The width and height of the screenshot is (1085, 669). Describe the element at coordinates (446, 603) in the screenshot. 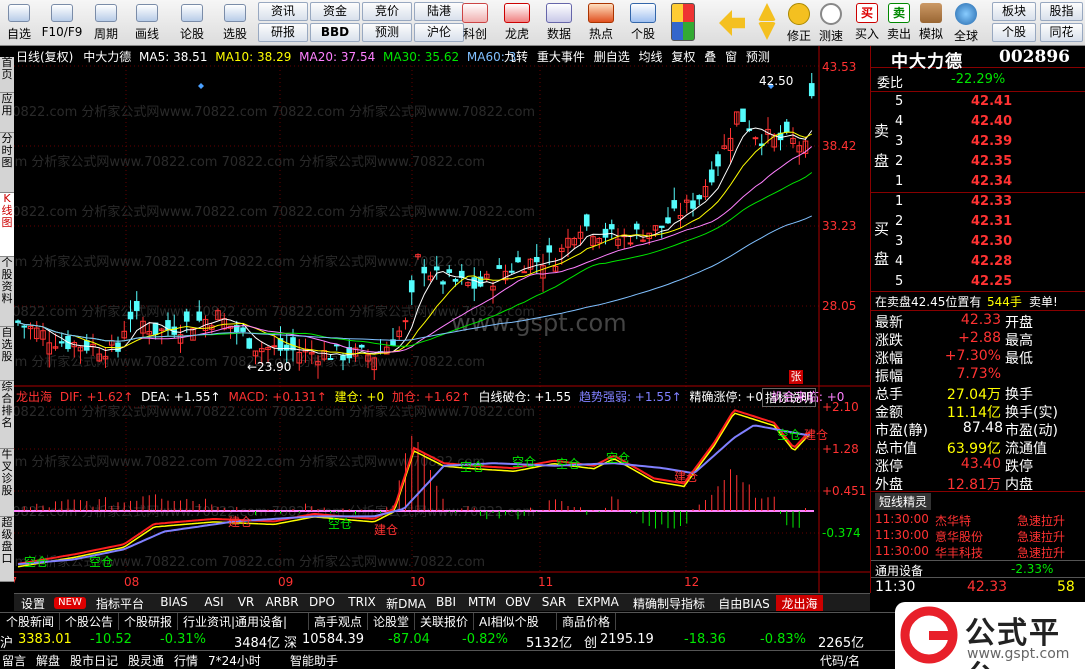

I see `indicator-tab-10: BBI` at that location.